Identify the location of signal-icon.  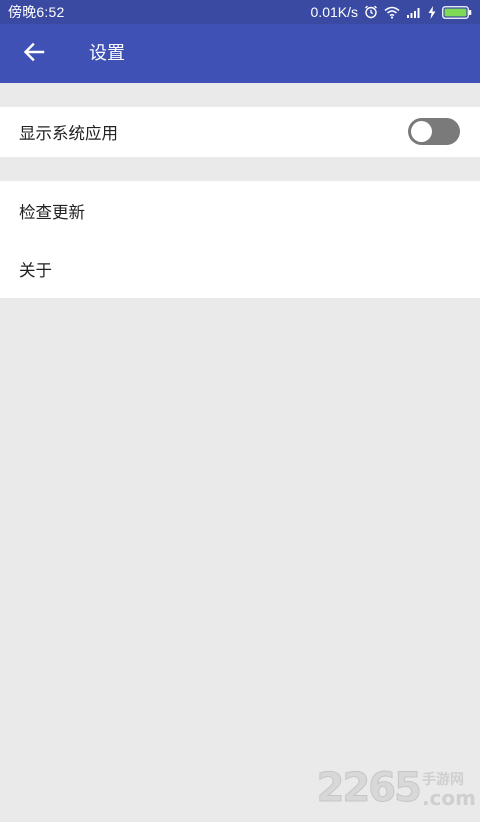
(414, 12).